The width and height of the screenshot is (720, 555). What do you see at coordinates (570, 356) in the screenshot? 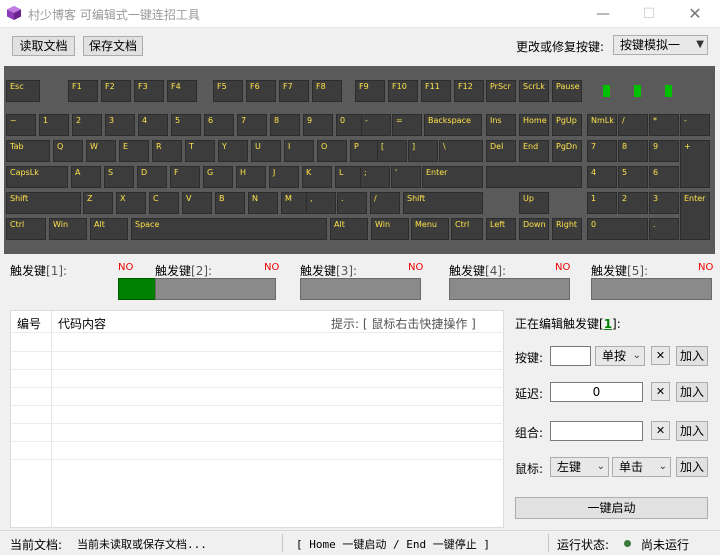
I see `key-input` at bounding box center [570, 356].